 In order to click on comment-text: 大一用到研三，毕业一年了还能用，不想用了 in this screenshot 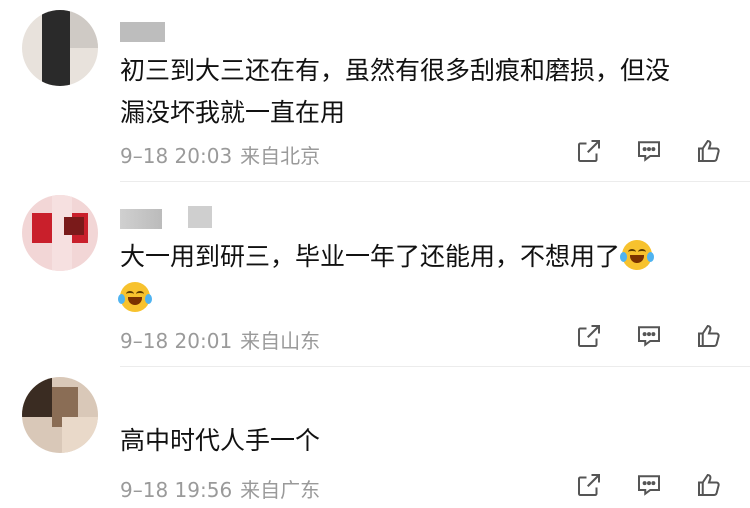, I will do `click(419, 278)`.